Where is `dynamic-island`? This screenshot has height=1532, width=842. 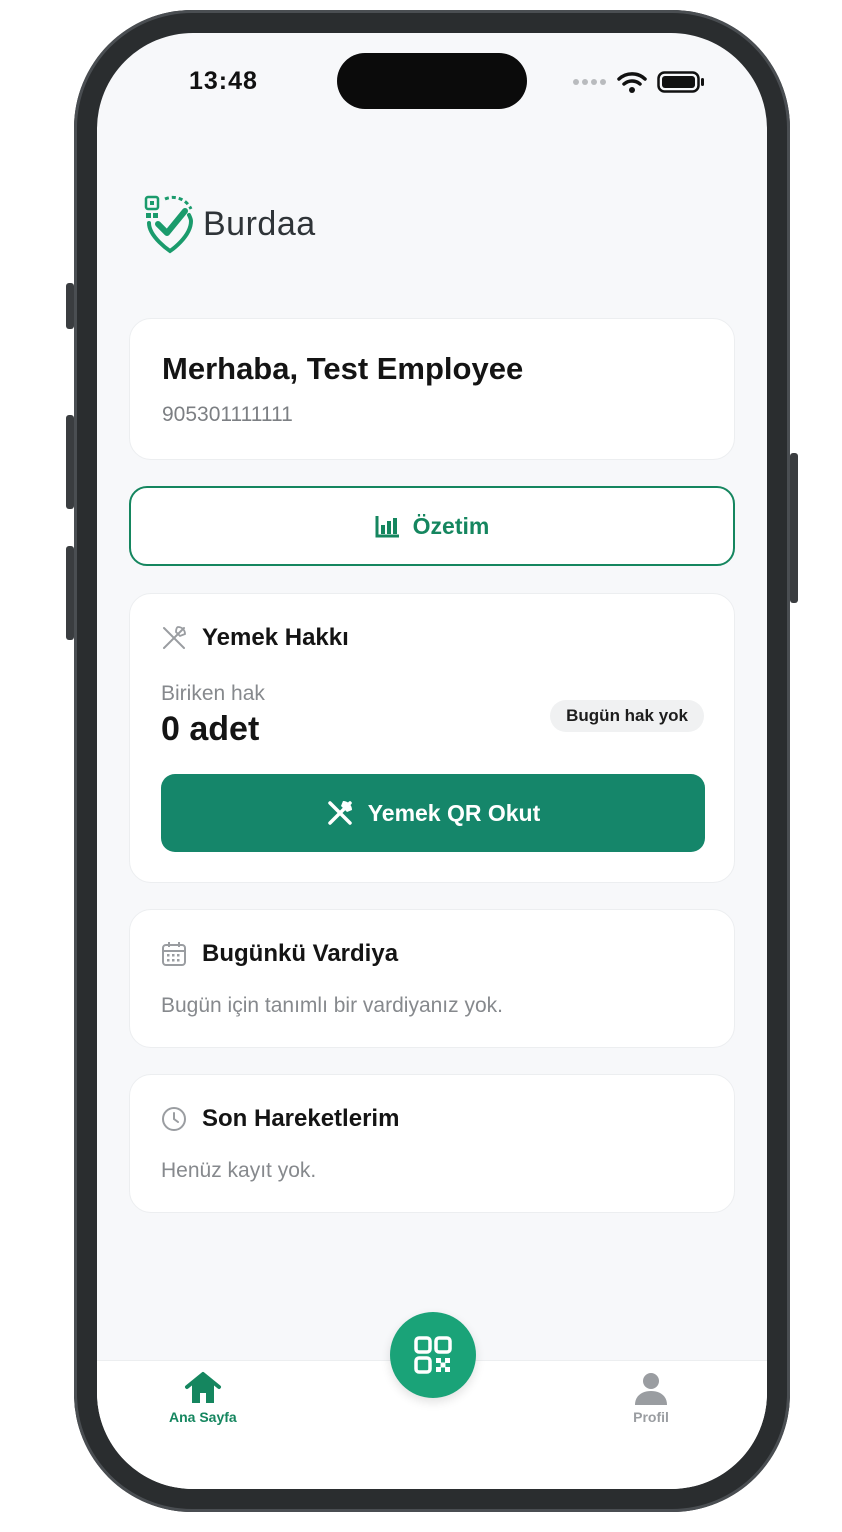 dynamic-island is located at coordinates (432, 81).